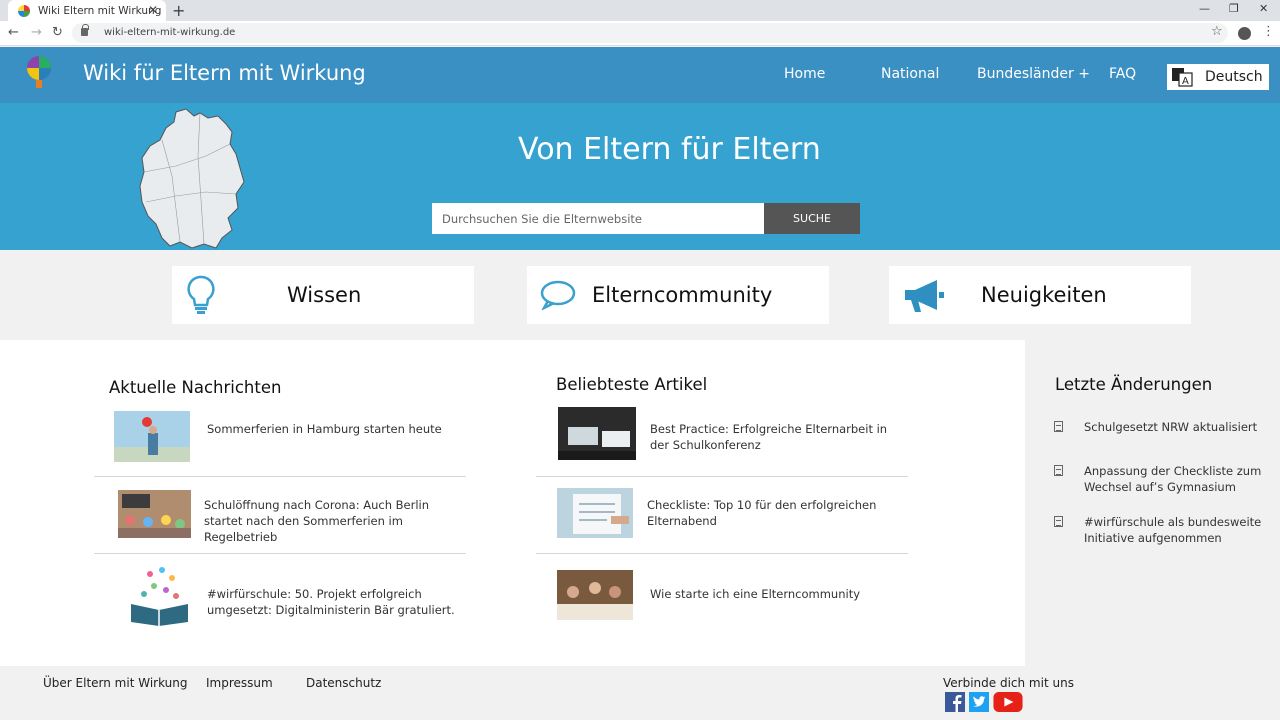 The width and height of the screenshot is (1280, 720). I want to click on tab-title: Wiki Eltern mit Wirkung, so click(100, 10).